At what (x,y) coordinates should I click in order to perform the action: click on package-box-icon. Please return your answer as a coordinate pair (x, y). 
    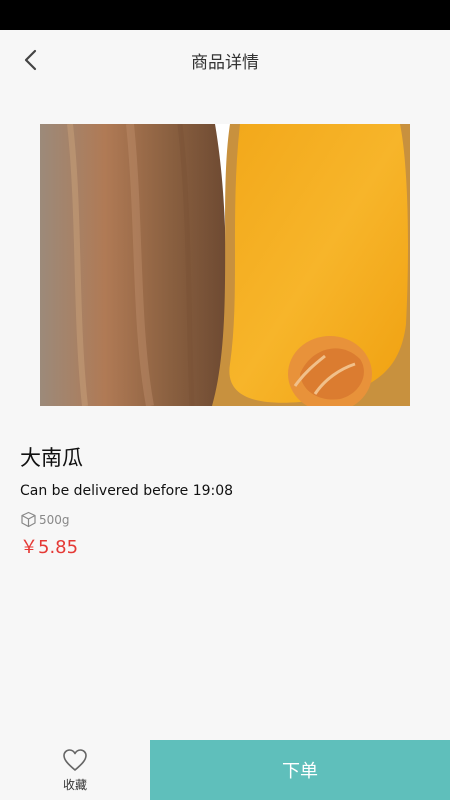
    Looking at the image, I should click on (28, 519).